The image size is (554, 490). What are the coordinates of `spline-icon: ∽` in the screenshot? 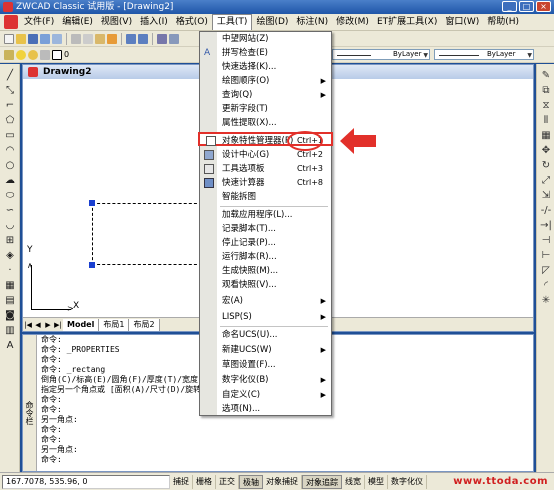 It's located at (10, 210).